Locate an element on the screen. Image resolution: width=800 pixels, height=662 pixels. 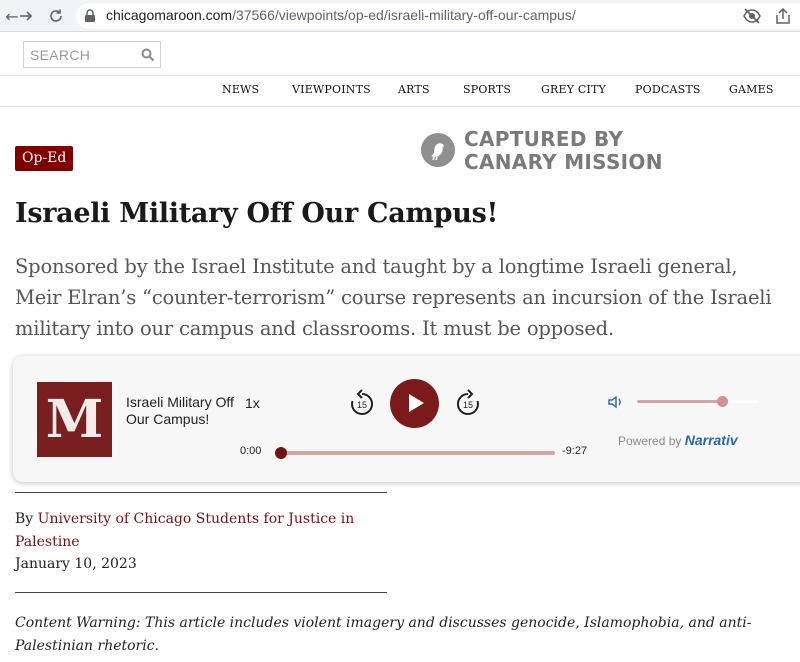
captured-line2: CANARY MISSION is located at coordinates (563, 162).